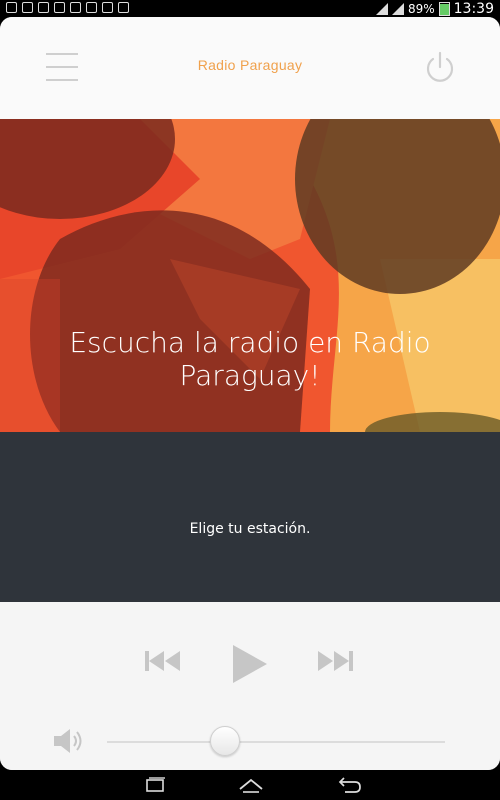  I want to click on skip-previous-icon, so click(163, 661).